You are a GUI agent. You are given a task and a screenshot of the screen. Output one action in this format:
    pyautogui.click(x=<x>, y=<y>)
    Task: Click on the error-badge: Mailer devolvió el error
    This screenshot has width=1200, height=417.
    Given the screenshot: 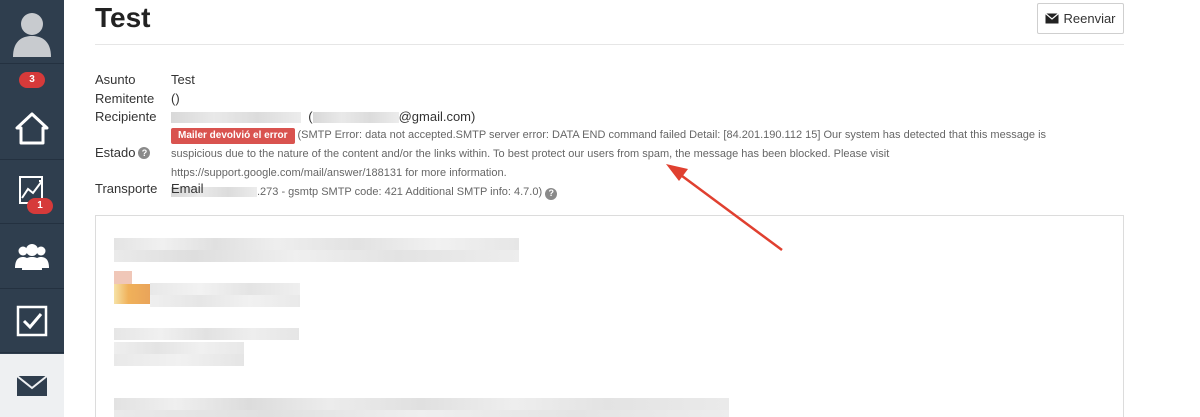 What is the action you would take?
    pyautogui.click(x=233, y=136)
    